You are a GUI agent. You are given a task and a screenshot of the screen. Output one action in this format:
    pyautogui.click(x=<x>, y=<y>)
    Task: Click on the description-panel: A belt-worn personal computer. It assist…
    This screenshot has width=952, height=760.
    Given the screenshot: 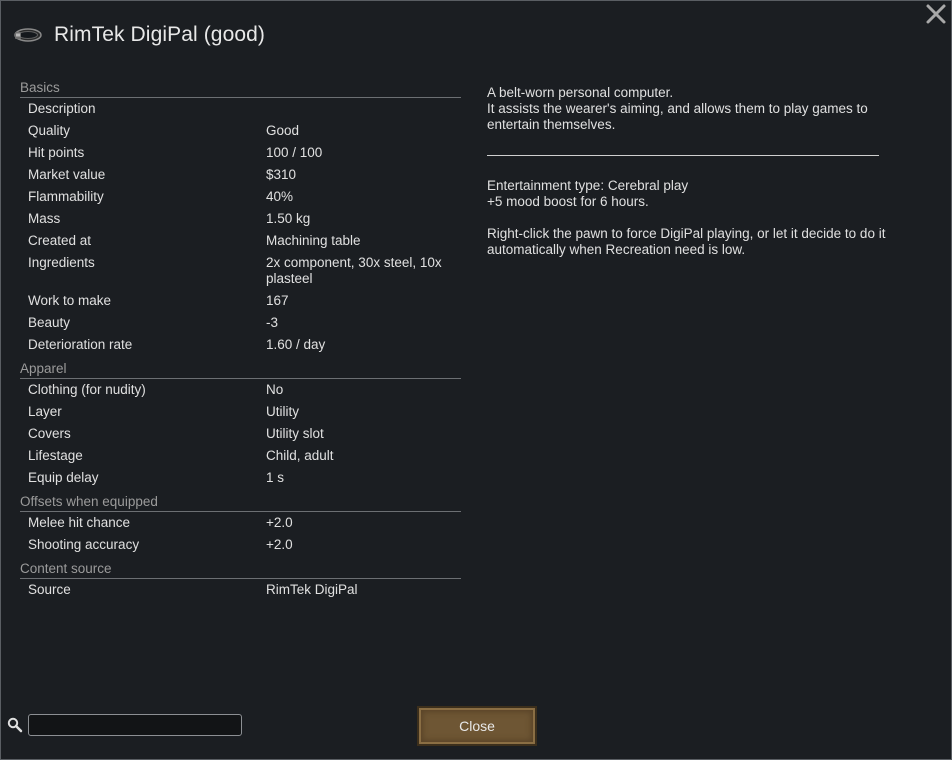 What is the action you would take?
    pyautogui.click(x=697, y=171)
    